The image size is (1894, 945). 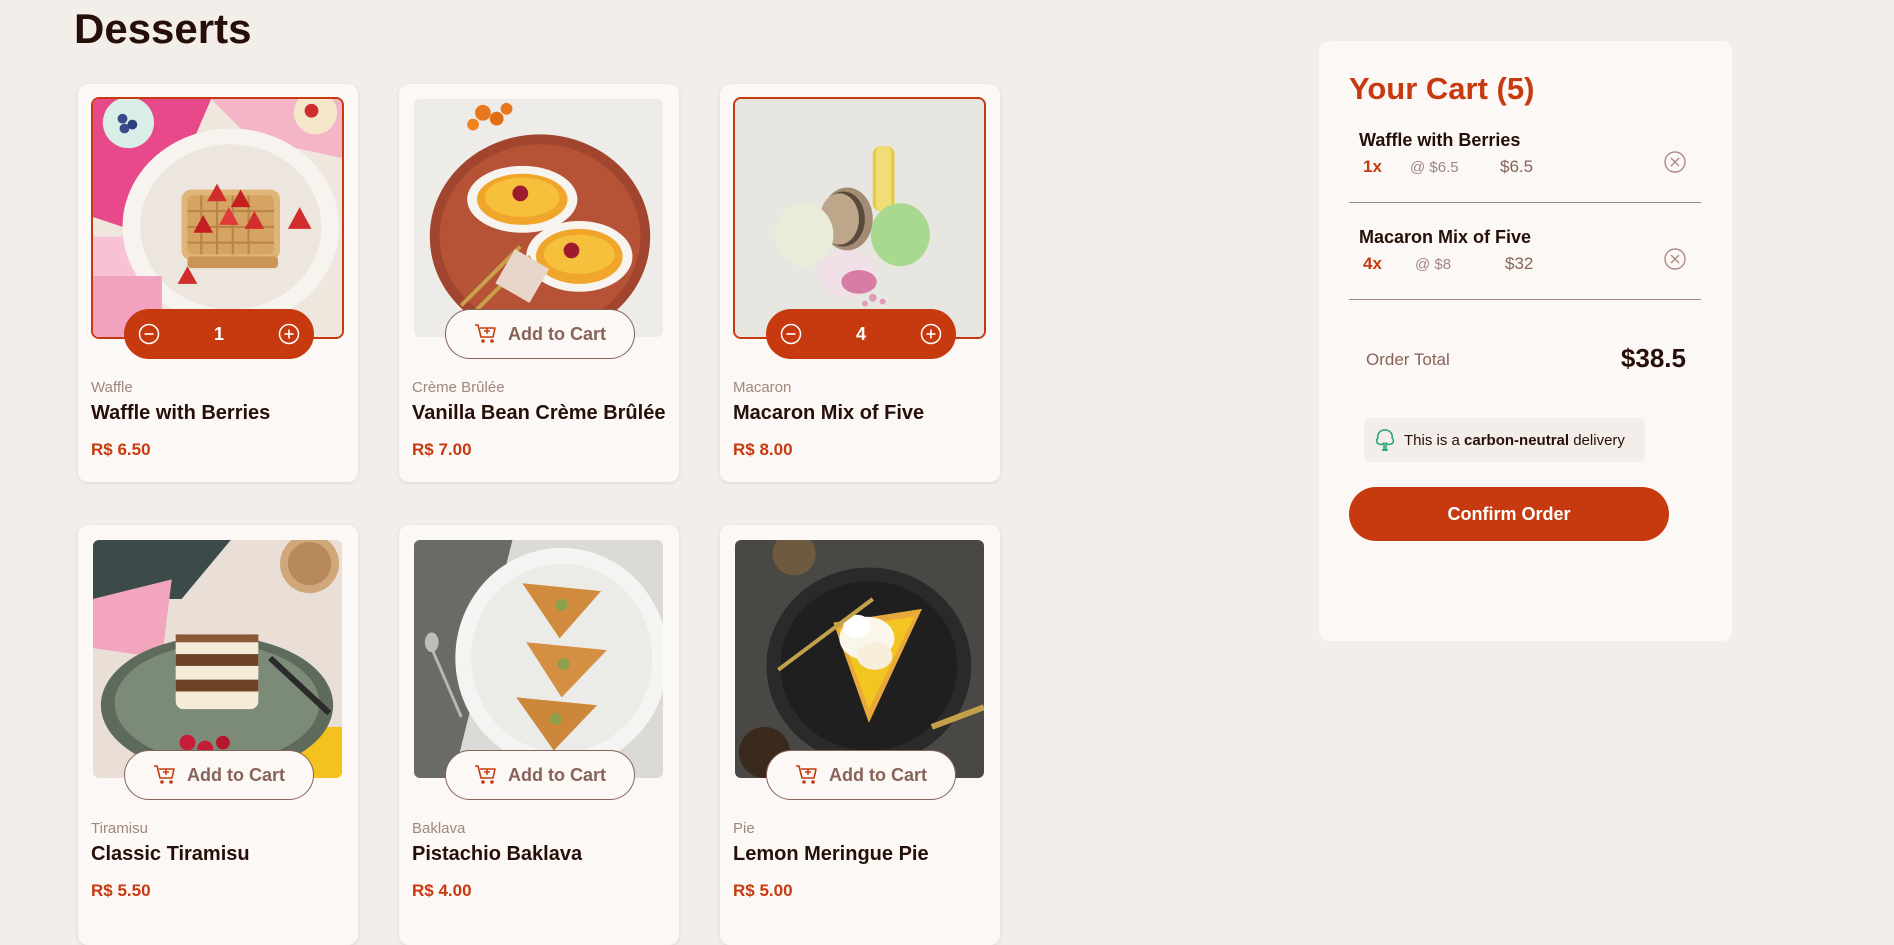 I want to click on product-name: Lemon Meringue Pie, so click(x=831, y=854).